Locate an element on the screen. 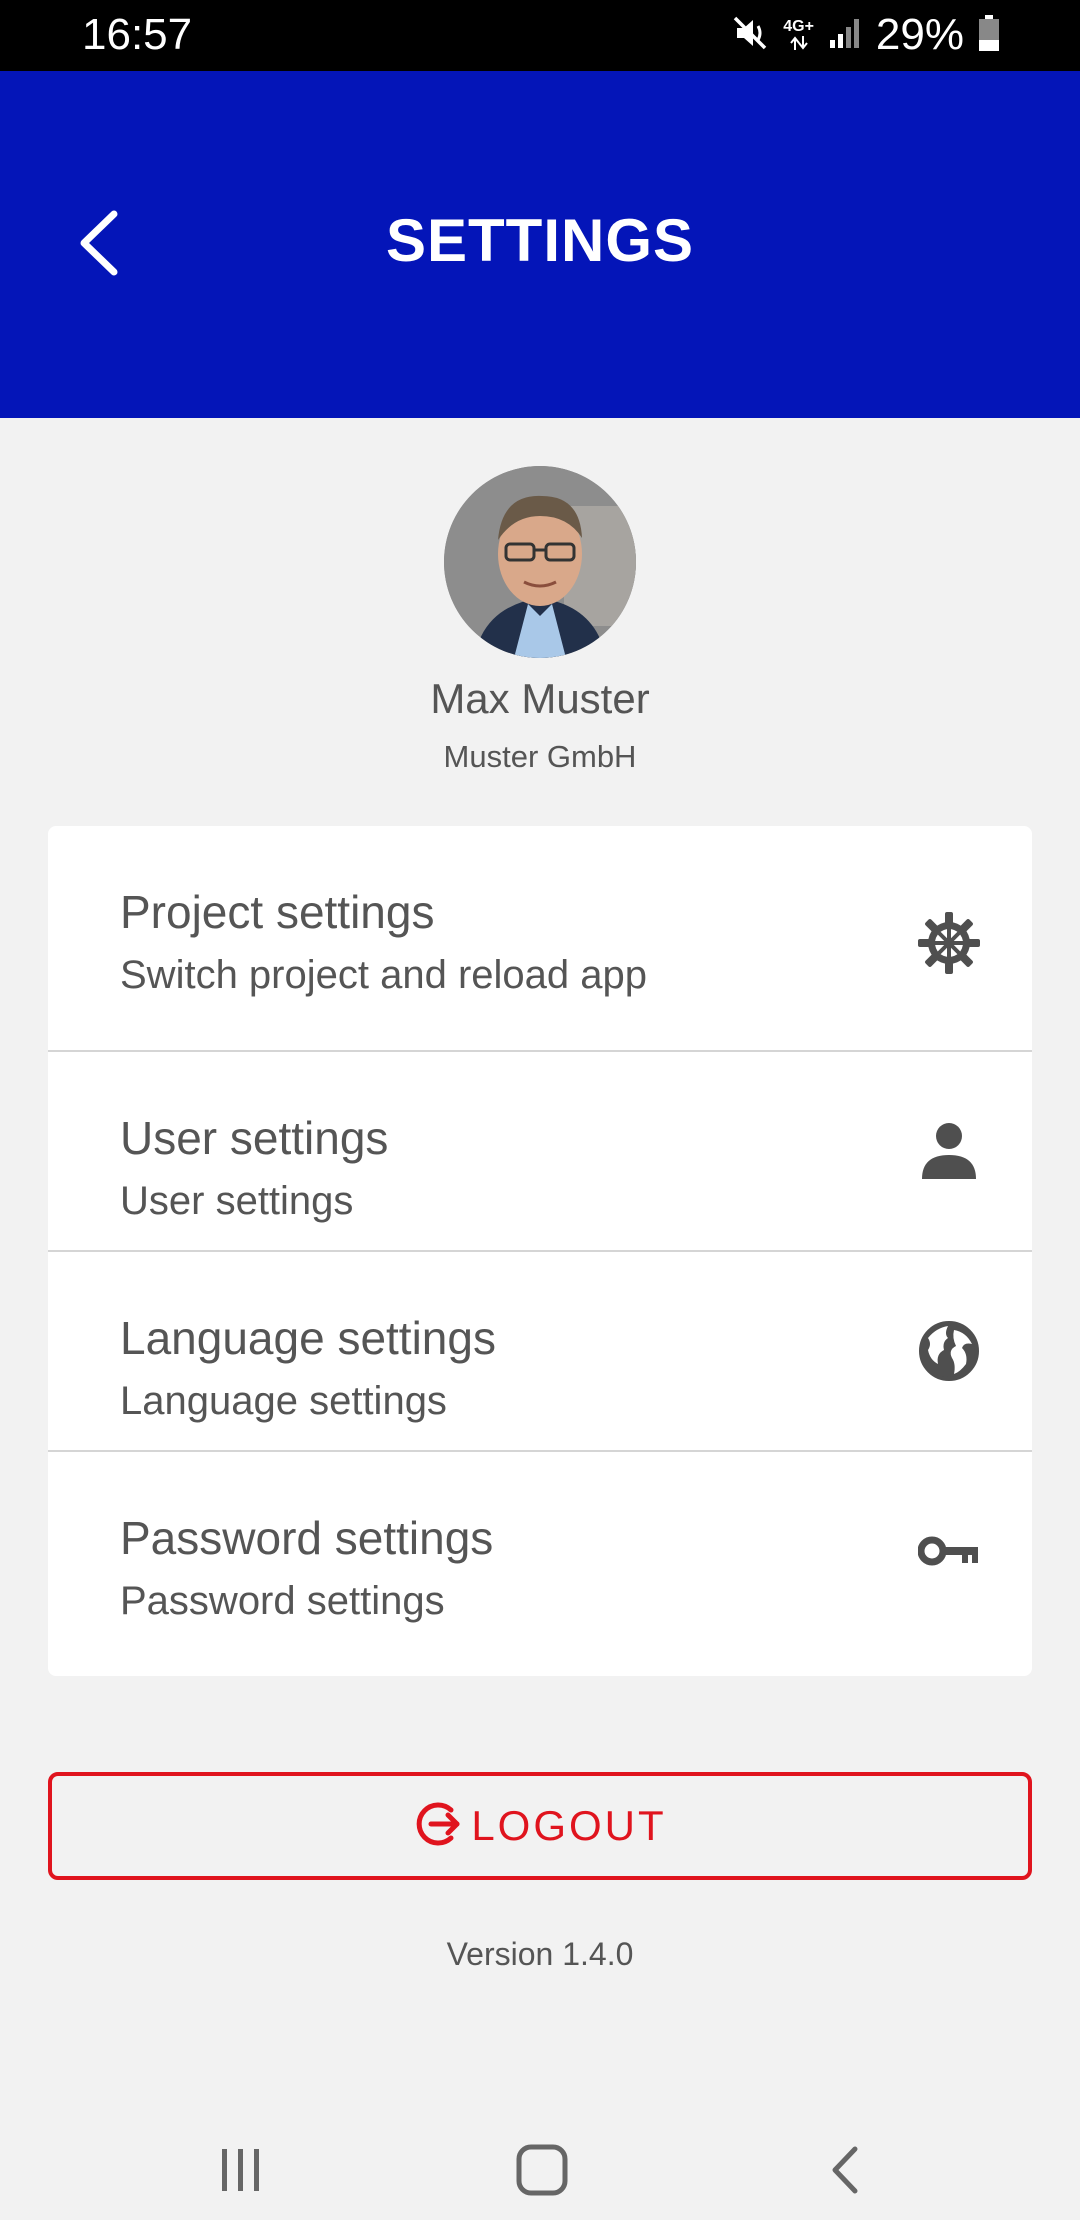  network-type: 4G+ is located at coordinates (798, 35).